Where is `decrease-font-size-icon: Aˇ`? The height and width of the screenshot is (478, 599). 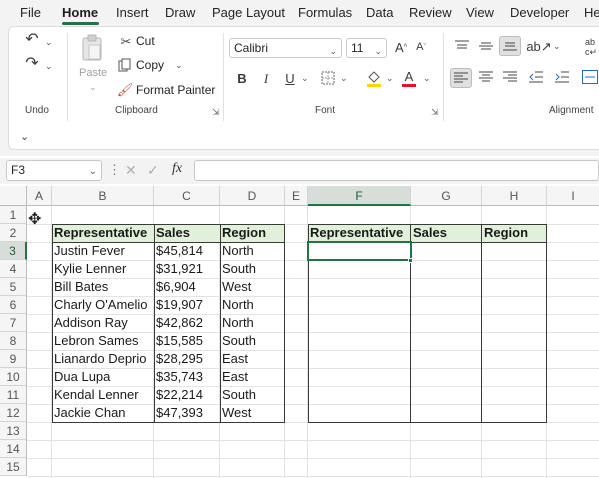
decrease-font-size-icon: Aˇ is located at coordinates (421, 47).